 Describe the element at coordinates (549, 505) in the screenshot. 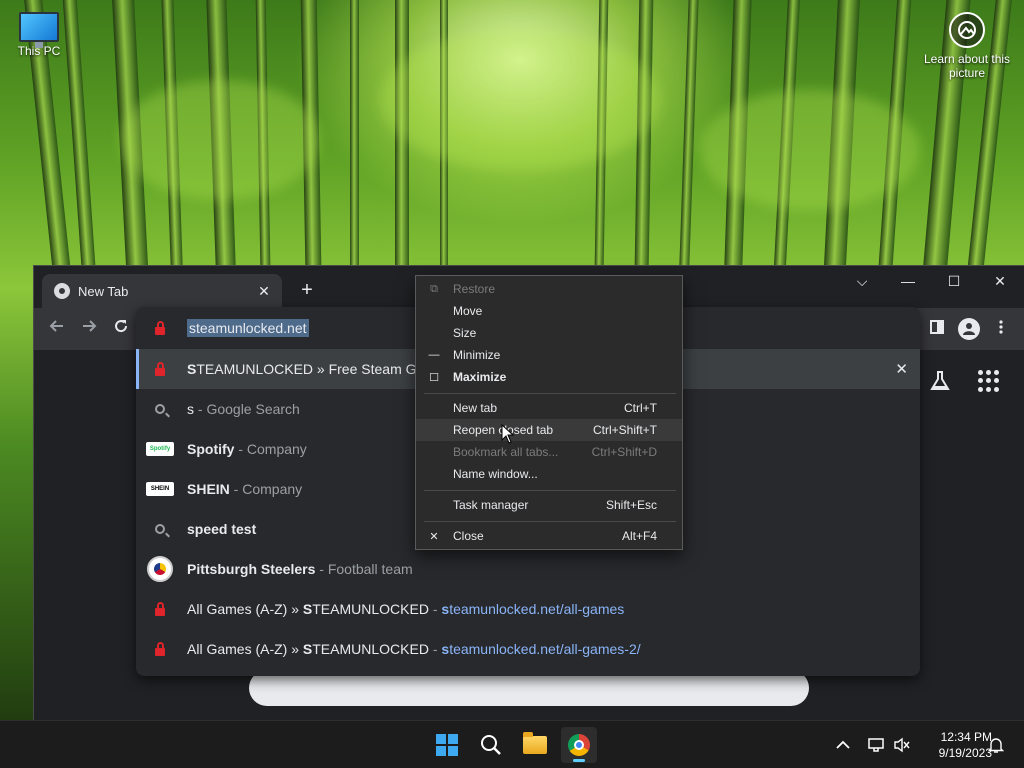

I see `menu-item-task-manager: Task manager Shift+Esc` at that location.